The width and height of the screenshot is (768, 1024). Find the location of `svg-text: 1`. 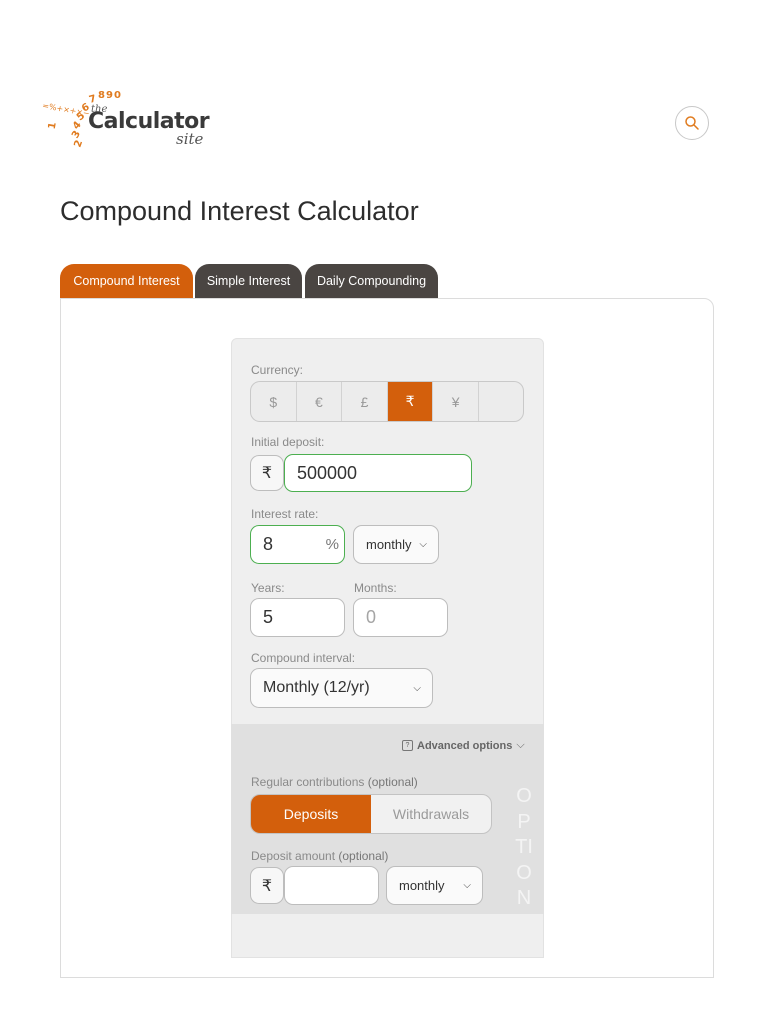

svg-text: 1 is located at coordinates (53, 125).